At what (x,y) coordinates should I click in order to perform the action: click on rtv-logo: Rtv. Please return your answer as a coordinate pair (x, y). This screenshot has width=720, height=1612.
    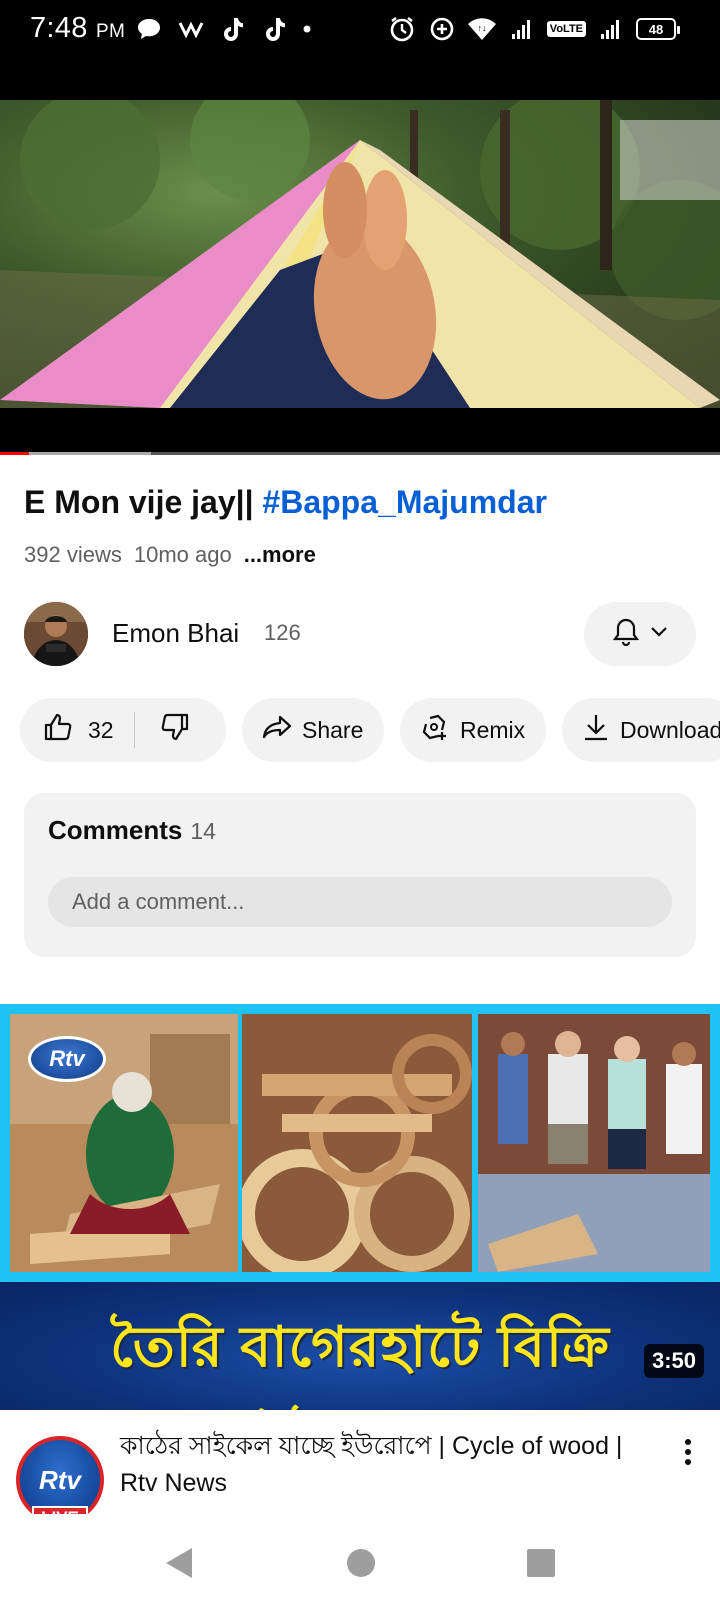
    Looking at the image, I should click on (67, 1059).